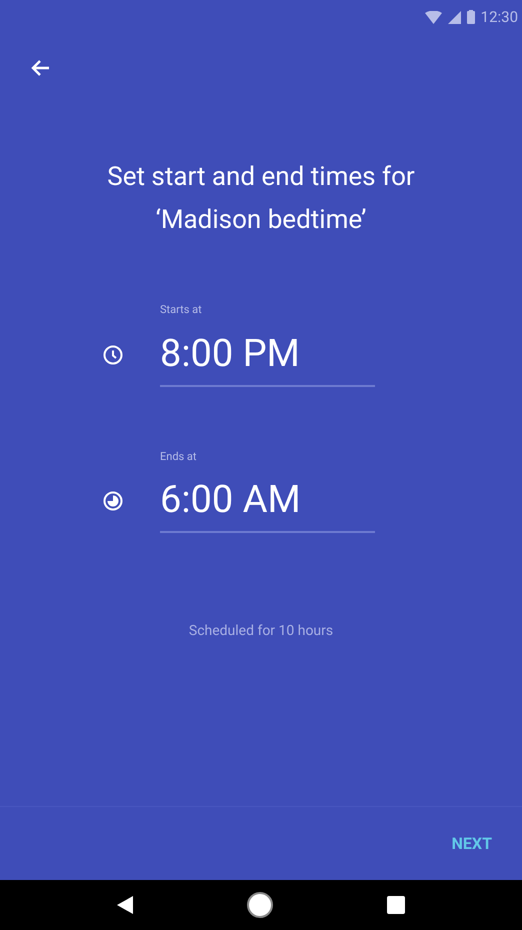 The width and height of the screenshot is (522, 930). What do you see at coordinates (267, 357) in the screenshot?
I see `time-field: 8:00 PM` at bounding box center [267, 357].